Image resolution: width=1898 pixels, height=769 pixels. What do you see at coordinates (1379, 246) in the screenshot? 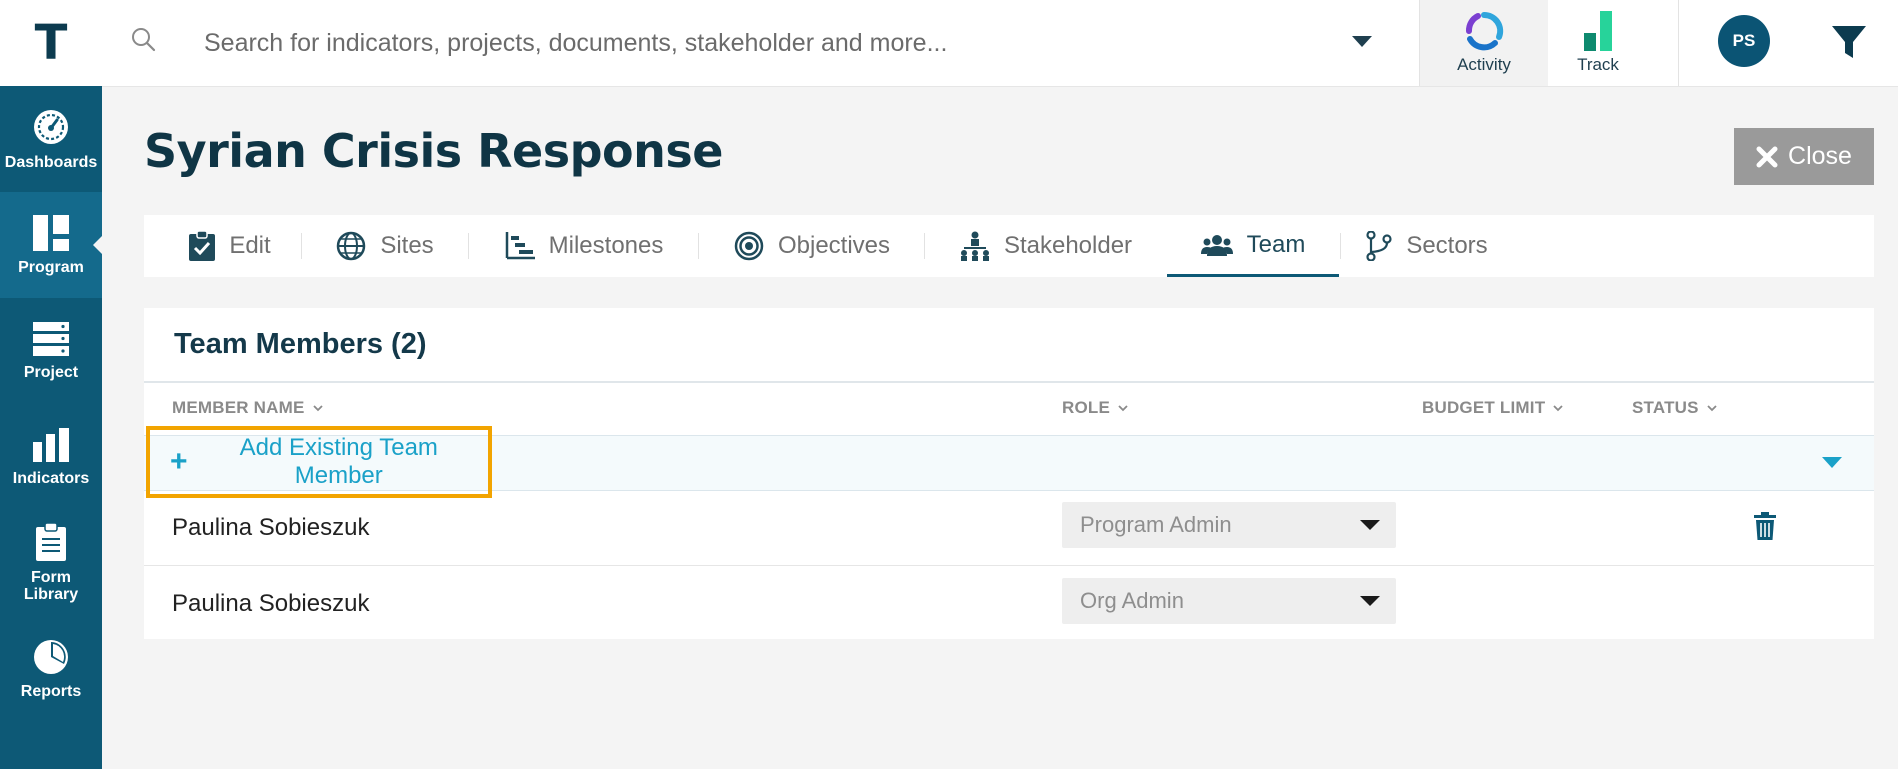
I see `branch-icon` at bounding box center [1379, 246].